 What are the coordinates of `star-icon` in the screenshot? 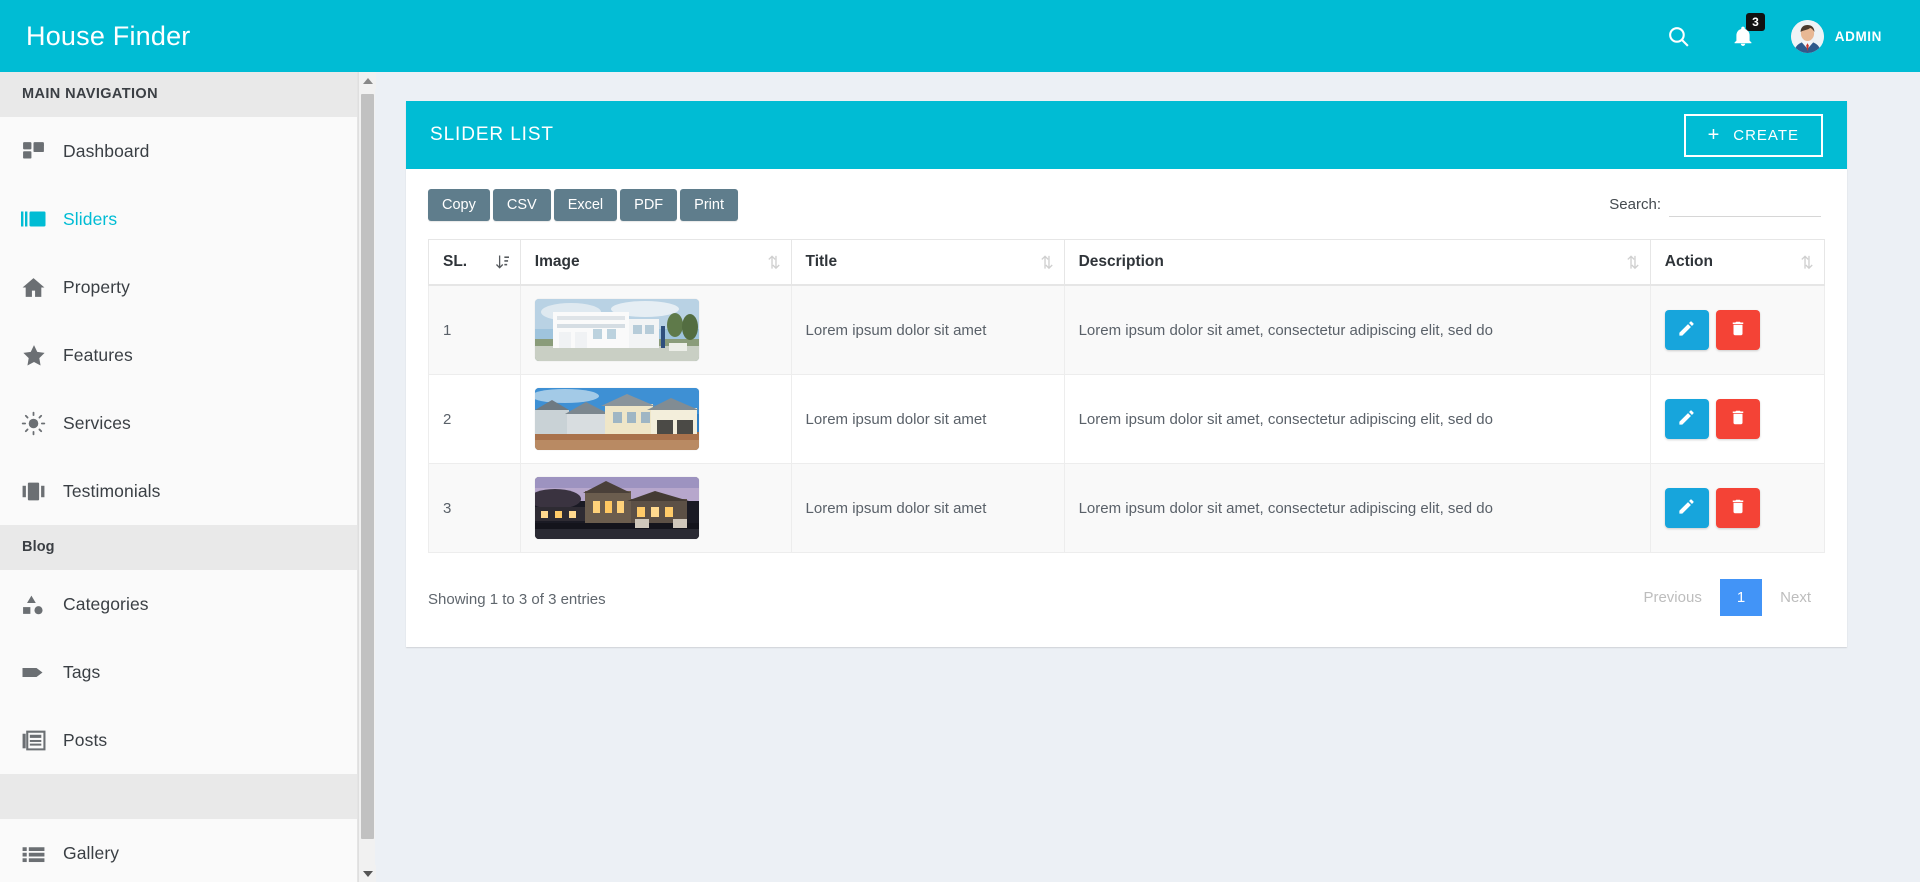 It's located at (42, 355).